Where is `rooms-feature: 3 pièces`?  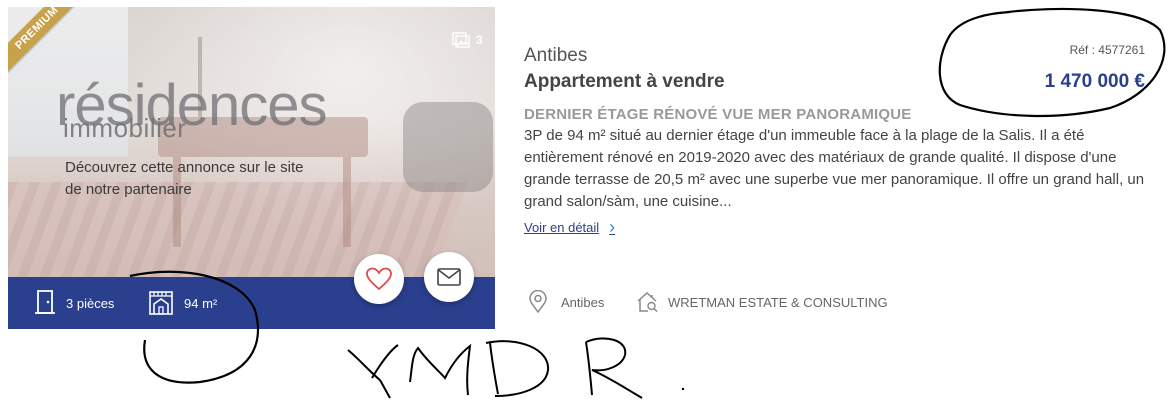
rooms-feature: 3 pièces is located at coordinates (74, 303).